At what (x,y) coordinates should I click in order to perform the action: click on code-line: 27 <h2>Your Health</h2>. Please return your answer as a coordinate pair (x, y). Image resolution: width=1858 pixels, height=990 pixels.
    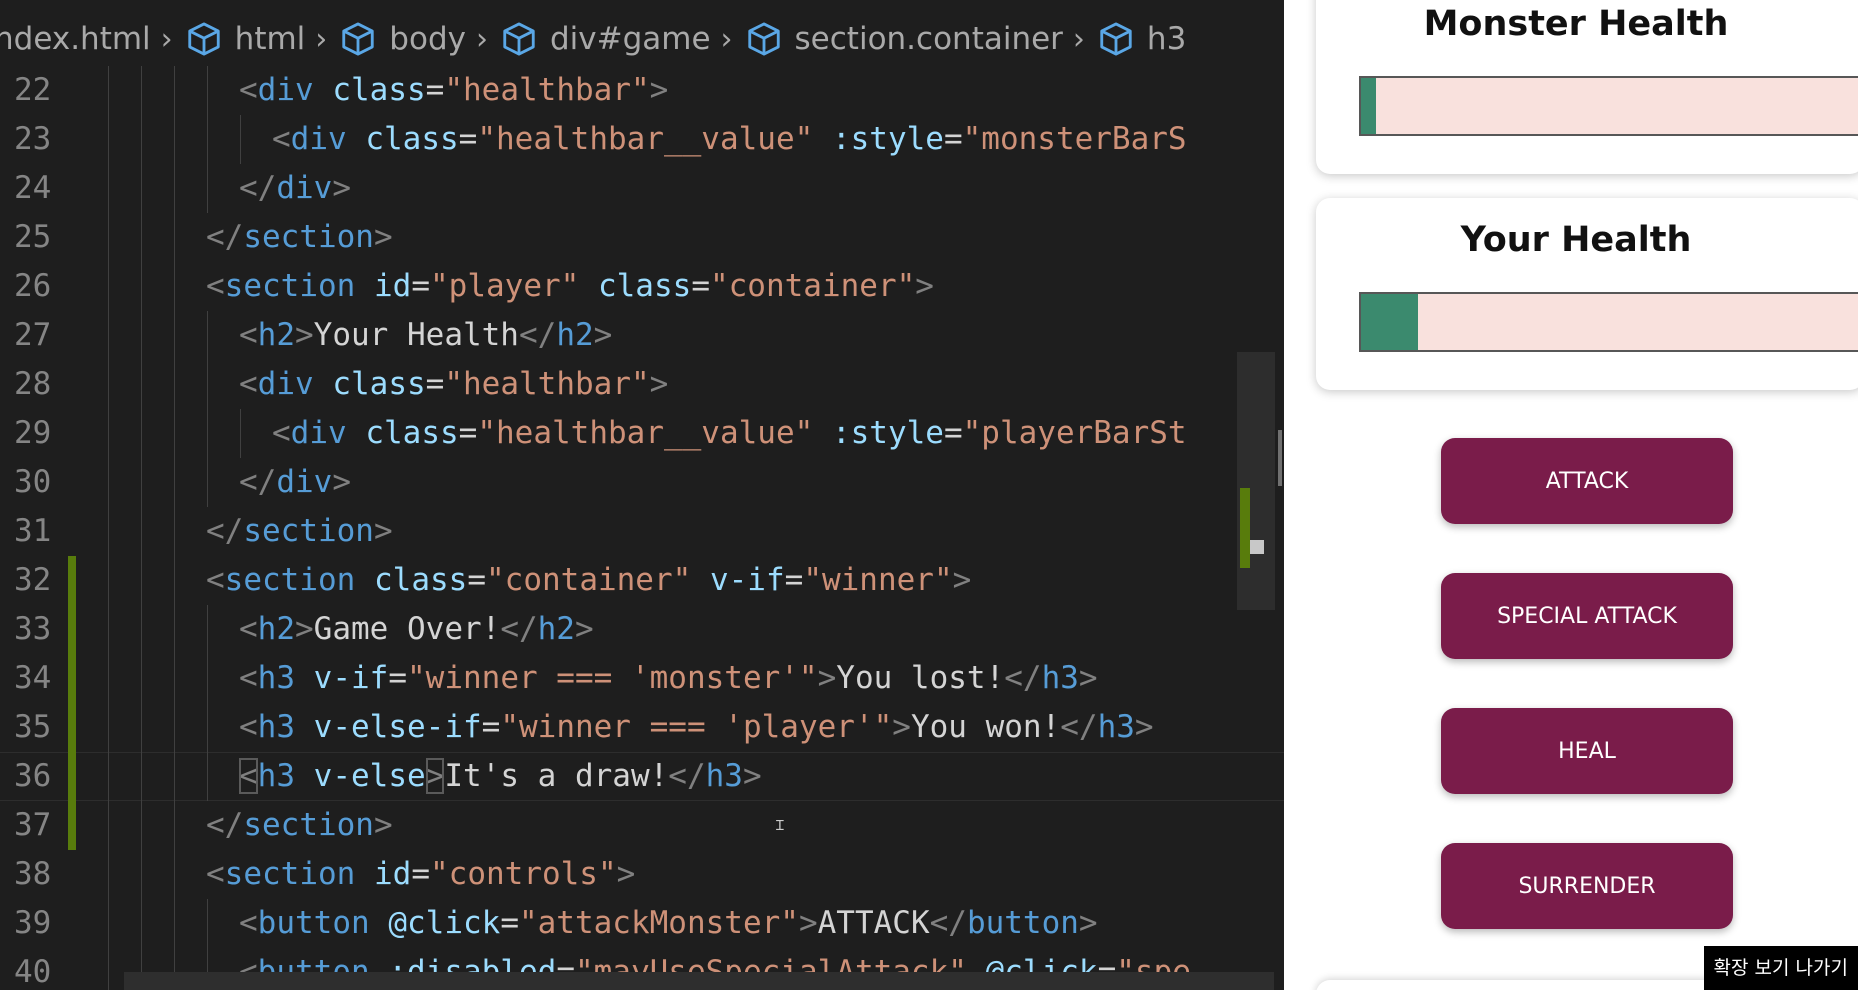
    Looking at the image, I should click on (642, 335).